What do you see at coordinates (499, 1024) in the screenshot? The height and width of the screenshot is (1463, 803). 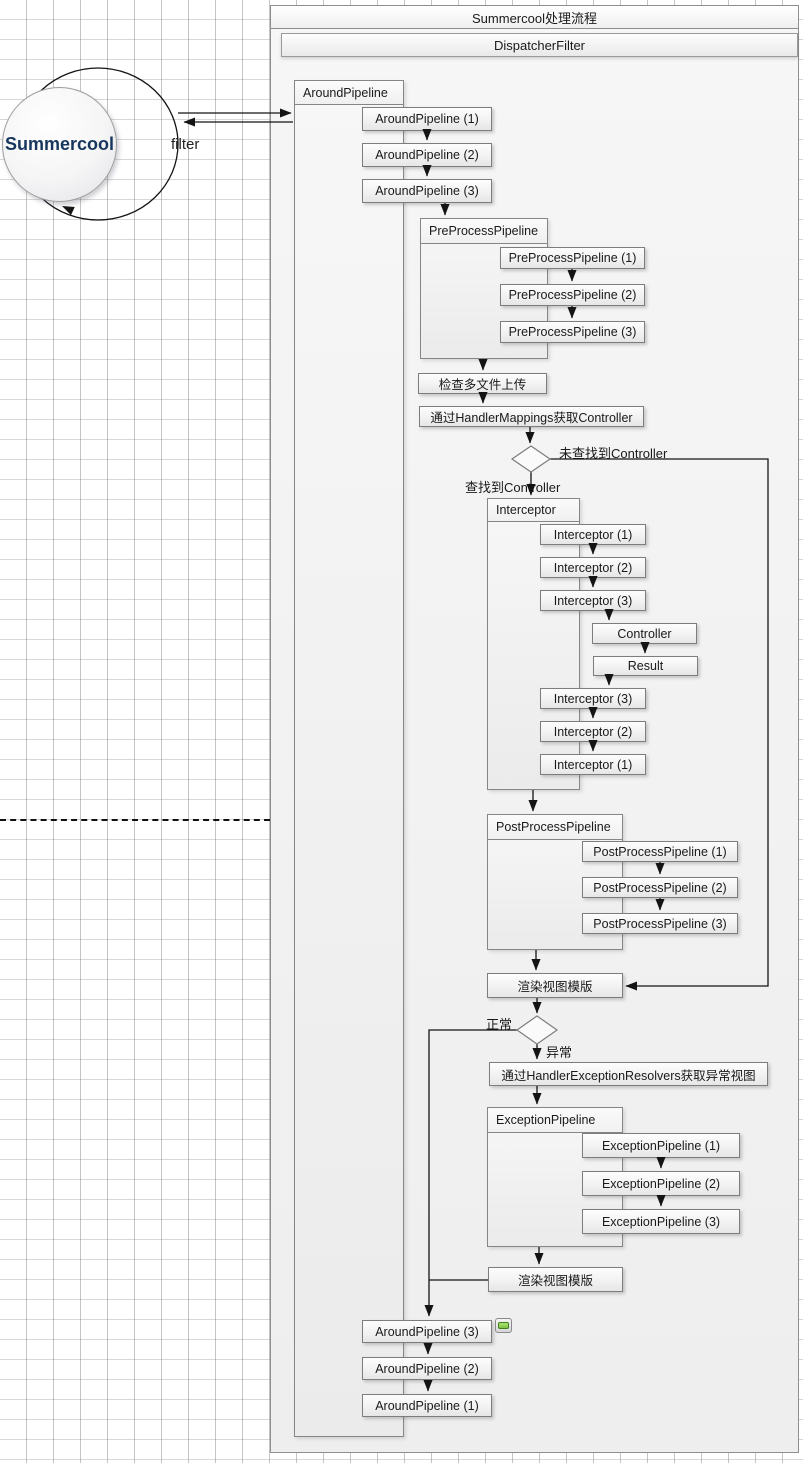 I see `label-normal: 正常` at bounding box center [499, 1024].